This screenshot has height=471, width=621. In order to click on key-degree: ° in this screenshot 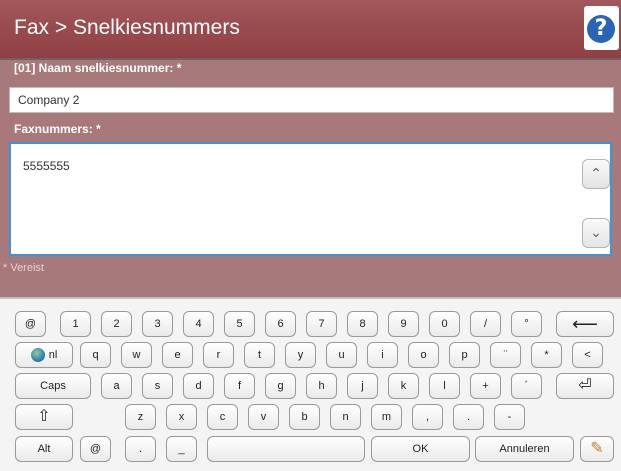, I will do `click(526, 324)`.